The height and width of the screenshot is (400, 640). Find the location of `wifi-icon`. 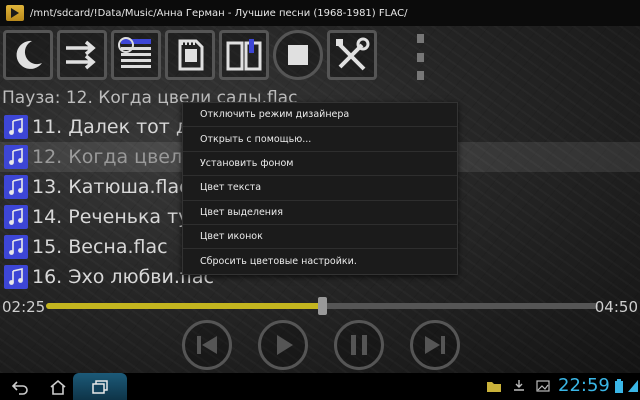

wifi-icon is located at coordinates (633, 386).